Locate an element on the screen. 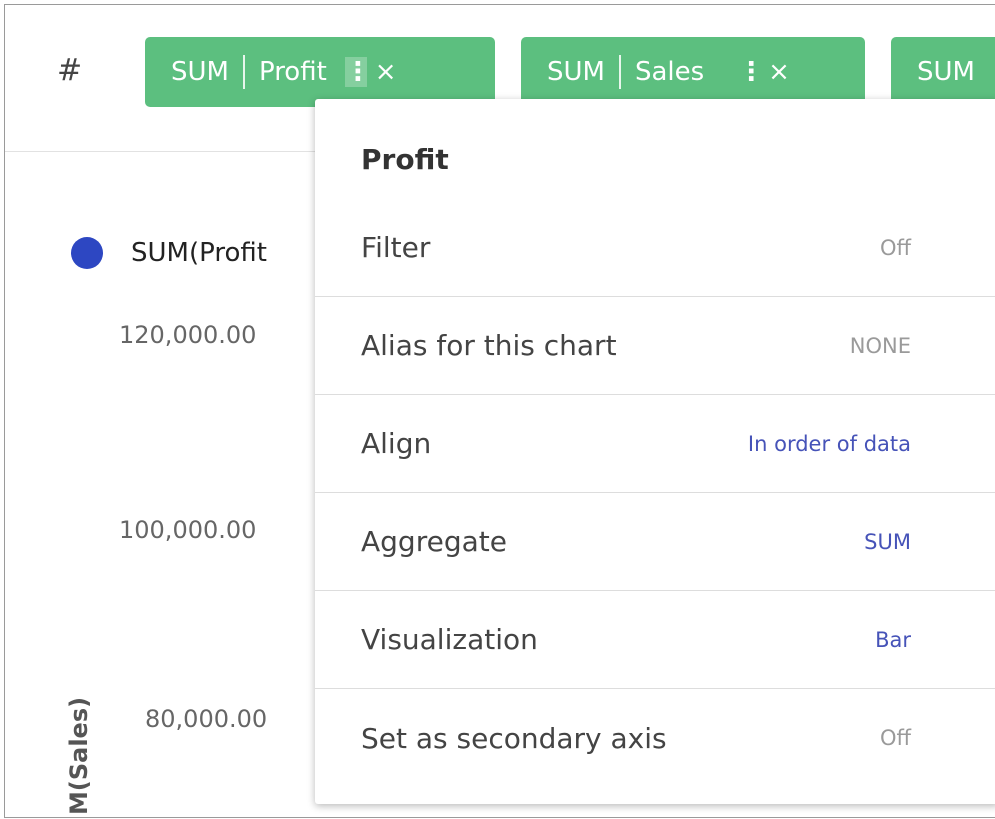  menu-item-secondary-axis: Set as secondary axis Off is located at coordinates (655, 738).